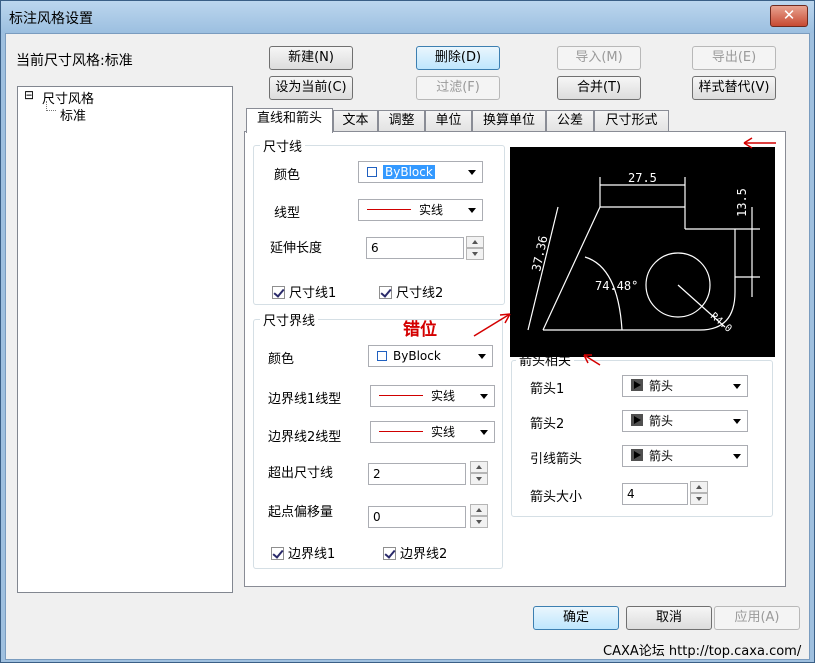 This screenshot has height=663, width=815. Describe the element at coordinates (74, 61) in the screenshot. I see `current-style-label: 当前尺寸风格:标准` at that location.